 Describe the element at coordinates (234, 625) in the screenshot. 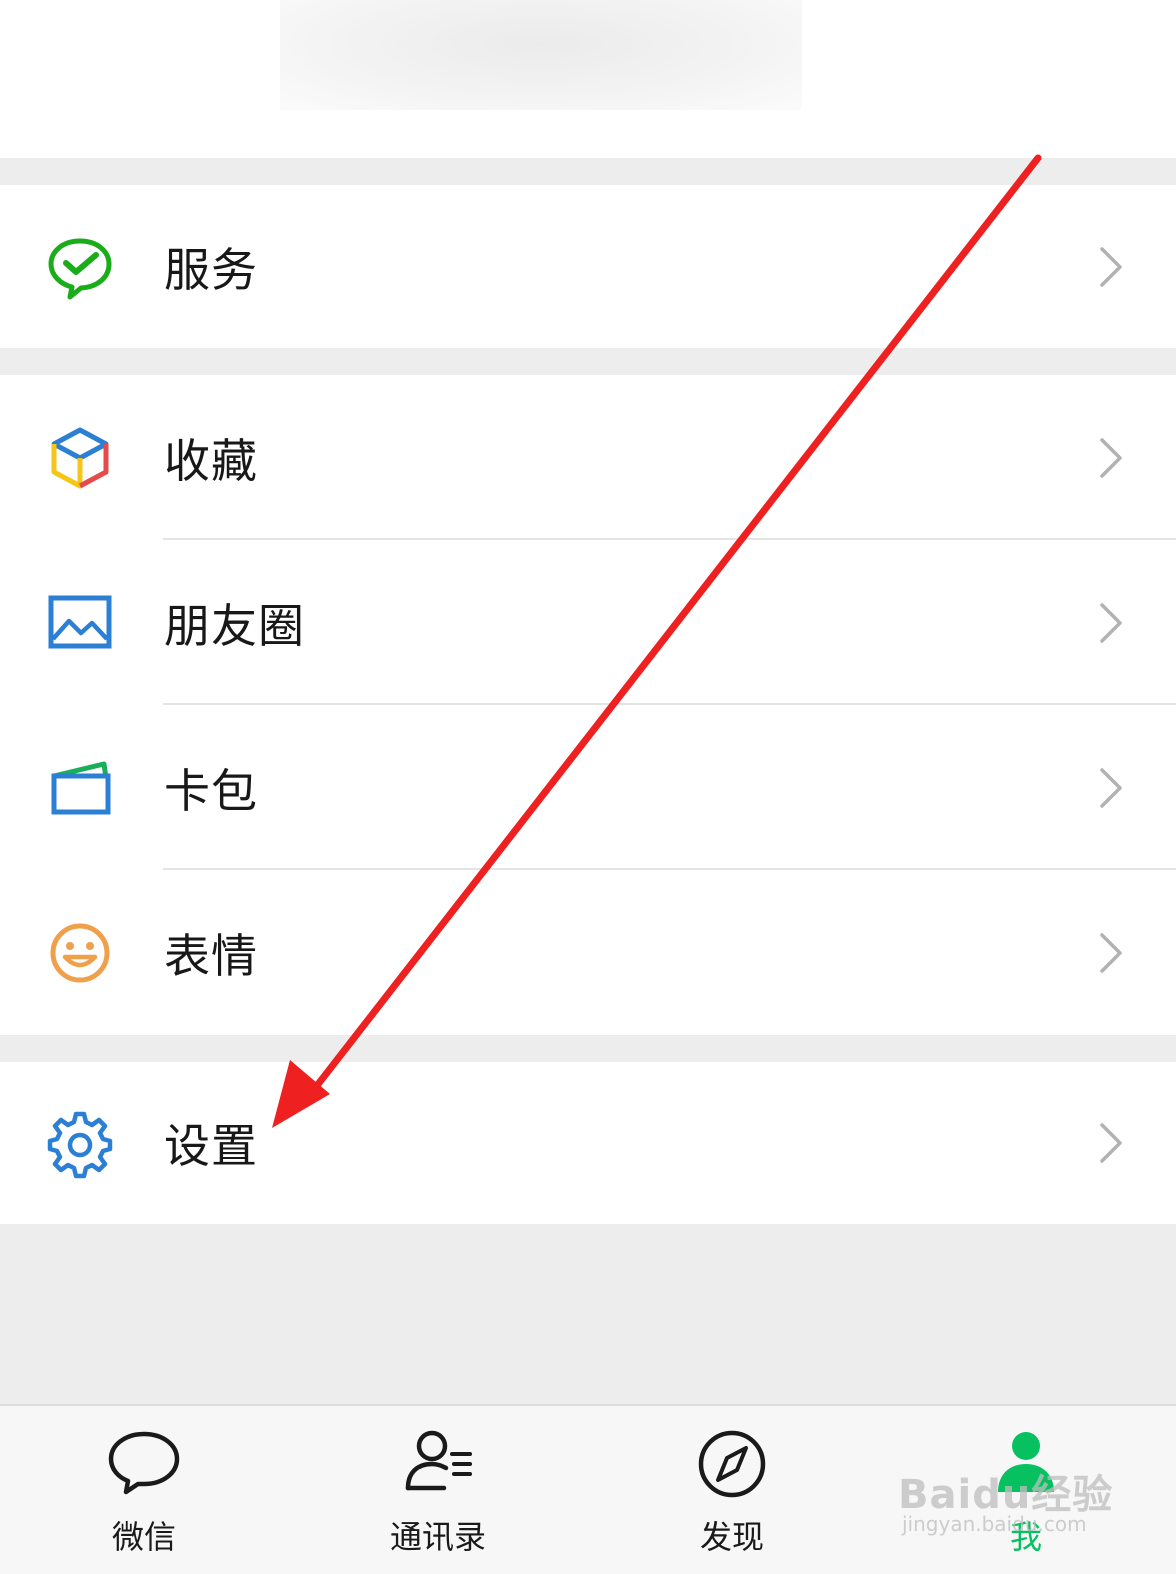

I see `menu-item-label: 朋友圈` at that location.